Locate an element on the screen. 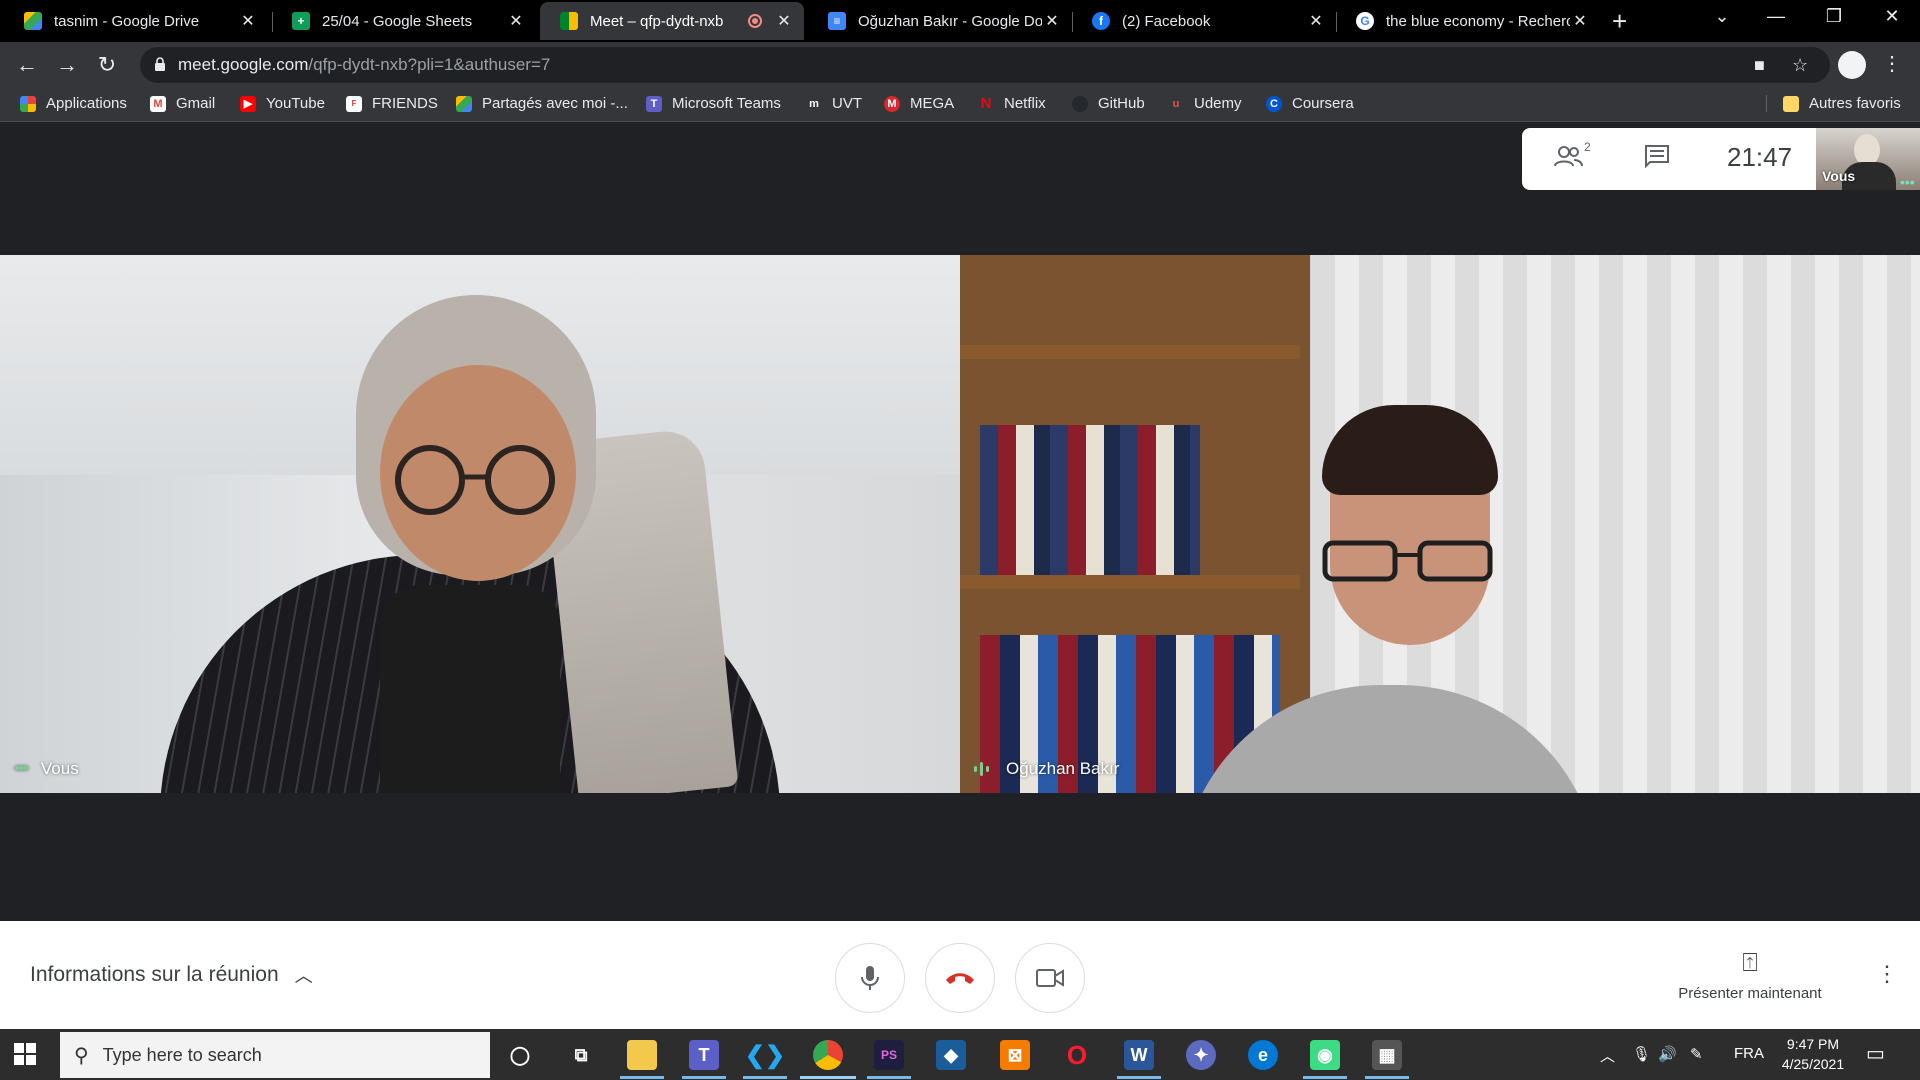 The height and width of the screenshot is (1080, 1920). chat-svg is located at coordinates (1657, 157).